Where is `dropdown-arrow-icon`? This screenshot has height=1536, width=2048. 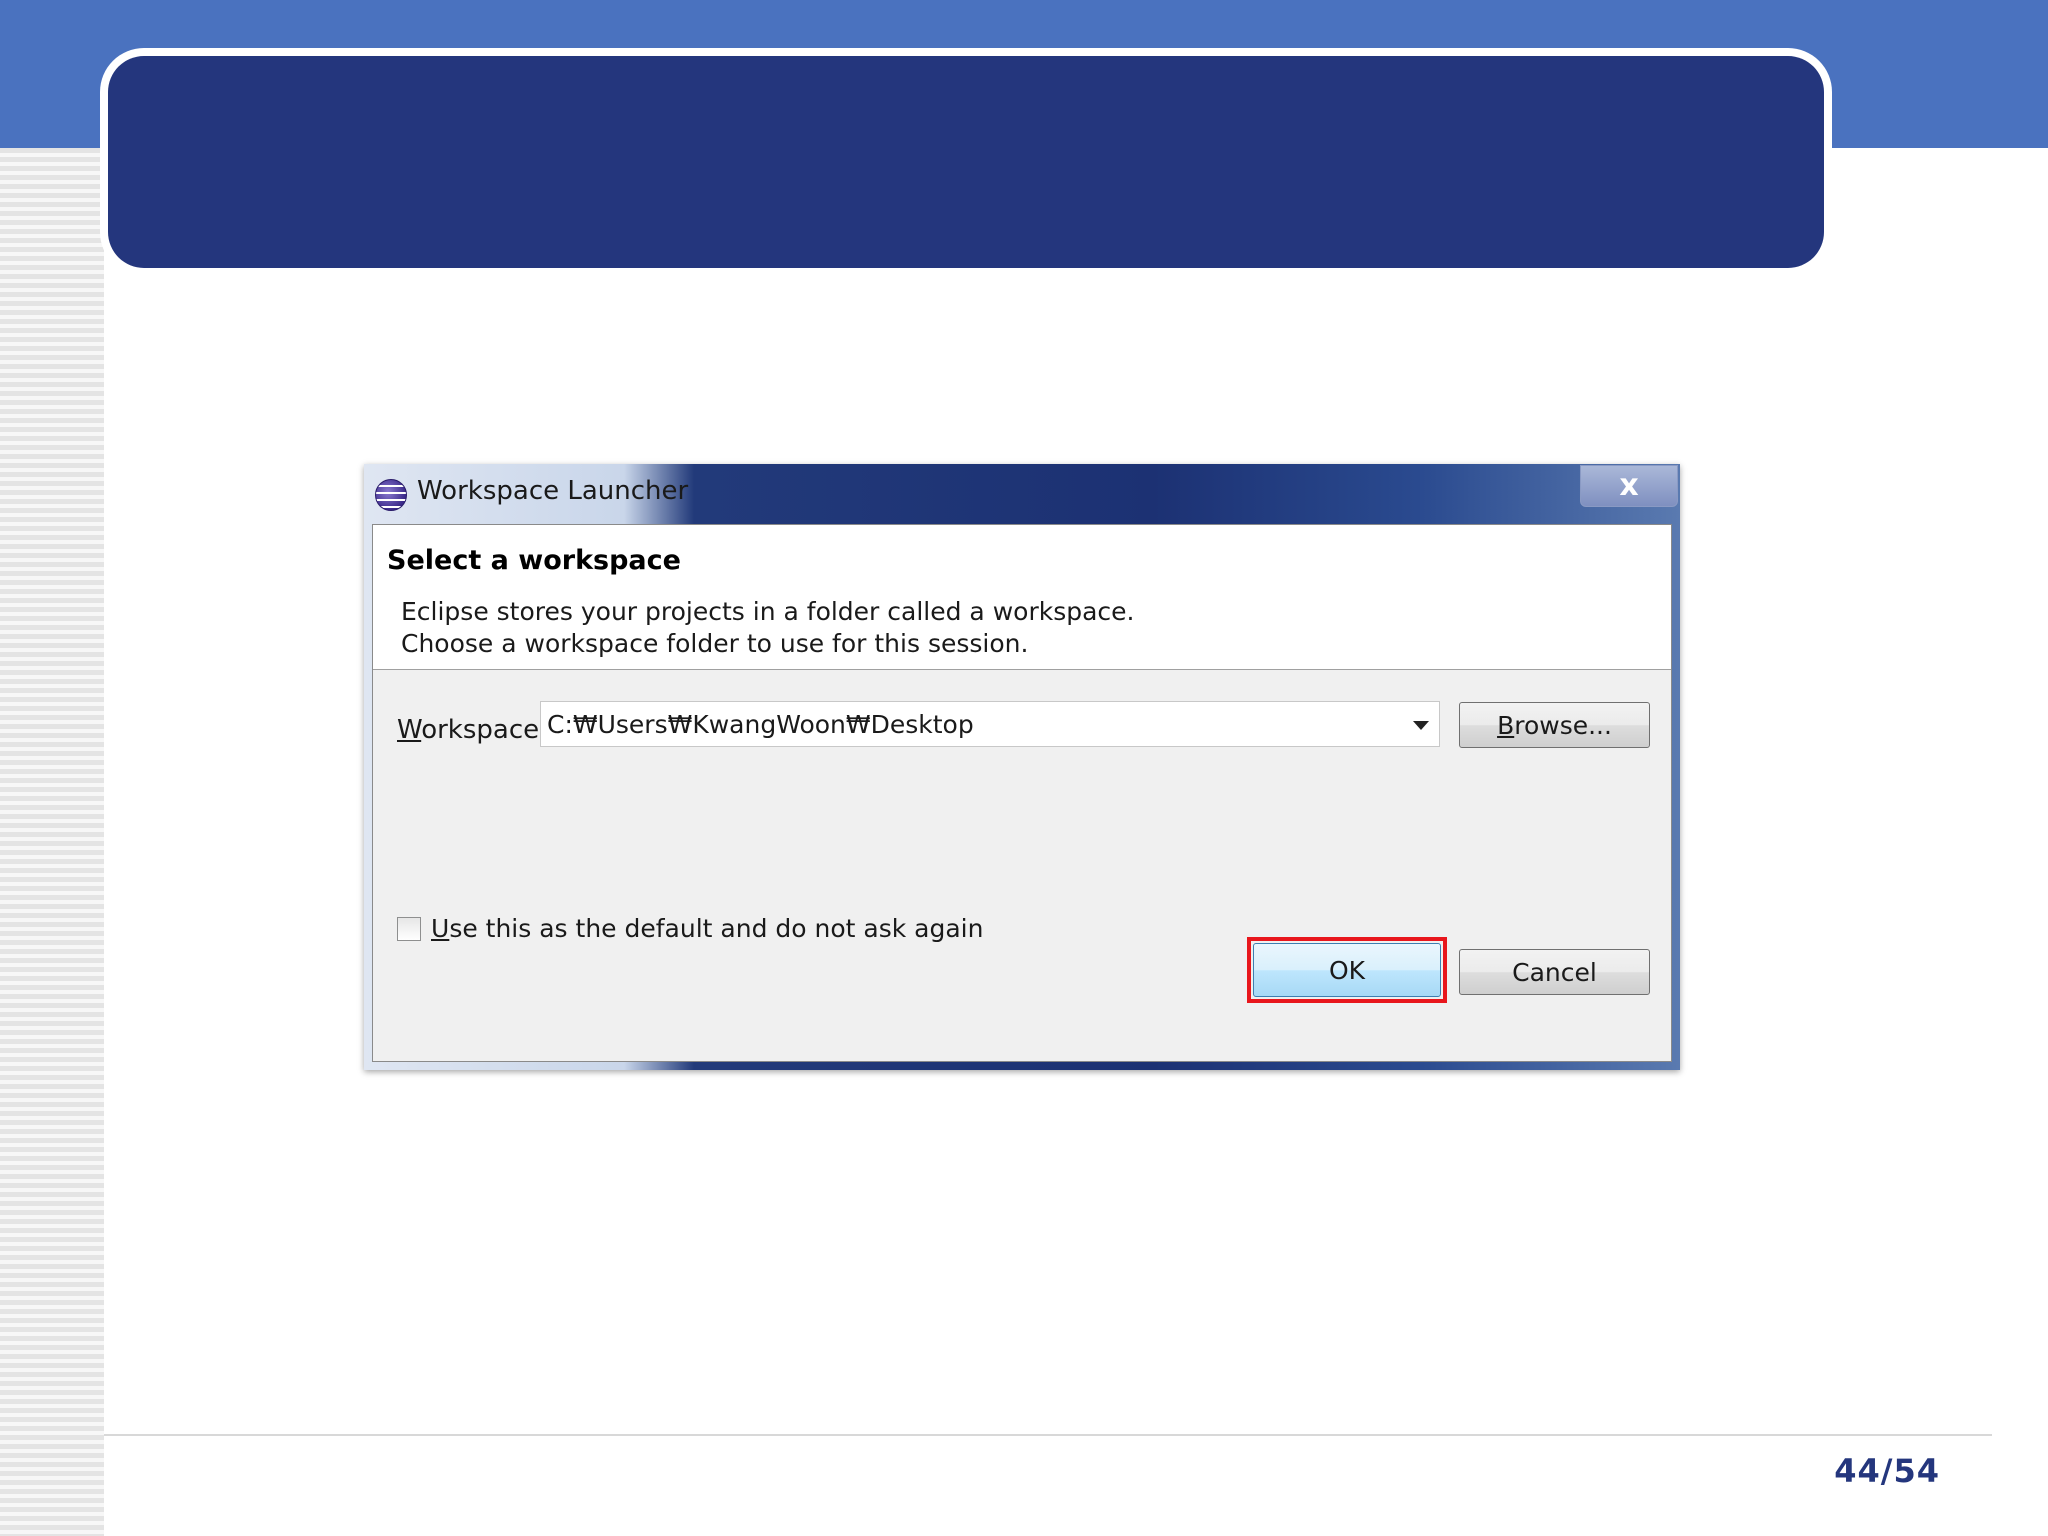 dropdown-arrow-icon is located at coordinates (1421, 725).